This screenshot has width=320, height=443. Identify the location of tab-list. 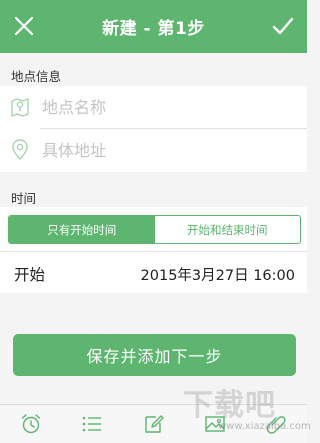
(91, 424).